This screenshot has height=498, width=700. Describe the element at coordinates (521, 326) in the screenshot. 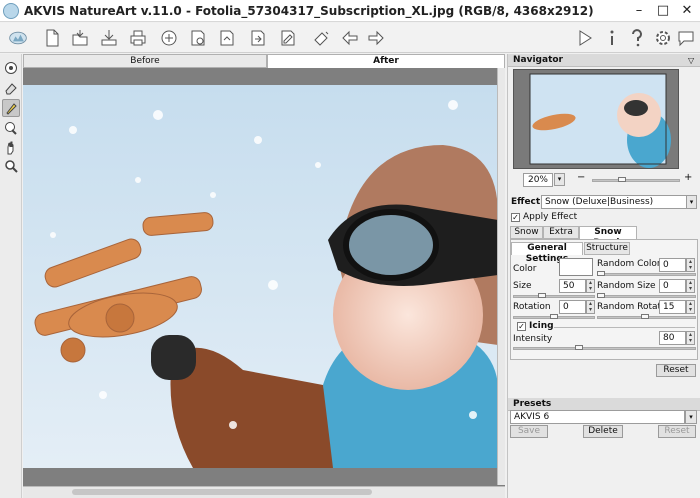

I see `icing-checkbox: ✓` at that location.